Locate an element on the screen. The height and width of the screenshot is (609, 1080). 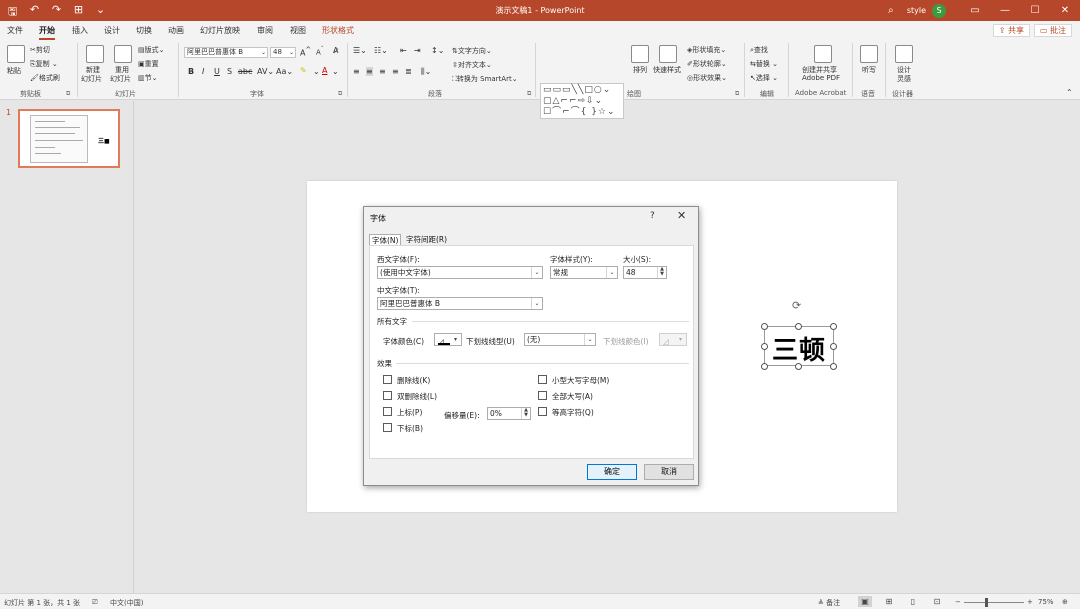
zoom-level: 75% is located at coordinates (1046, 602).